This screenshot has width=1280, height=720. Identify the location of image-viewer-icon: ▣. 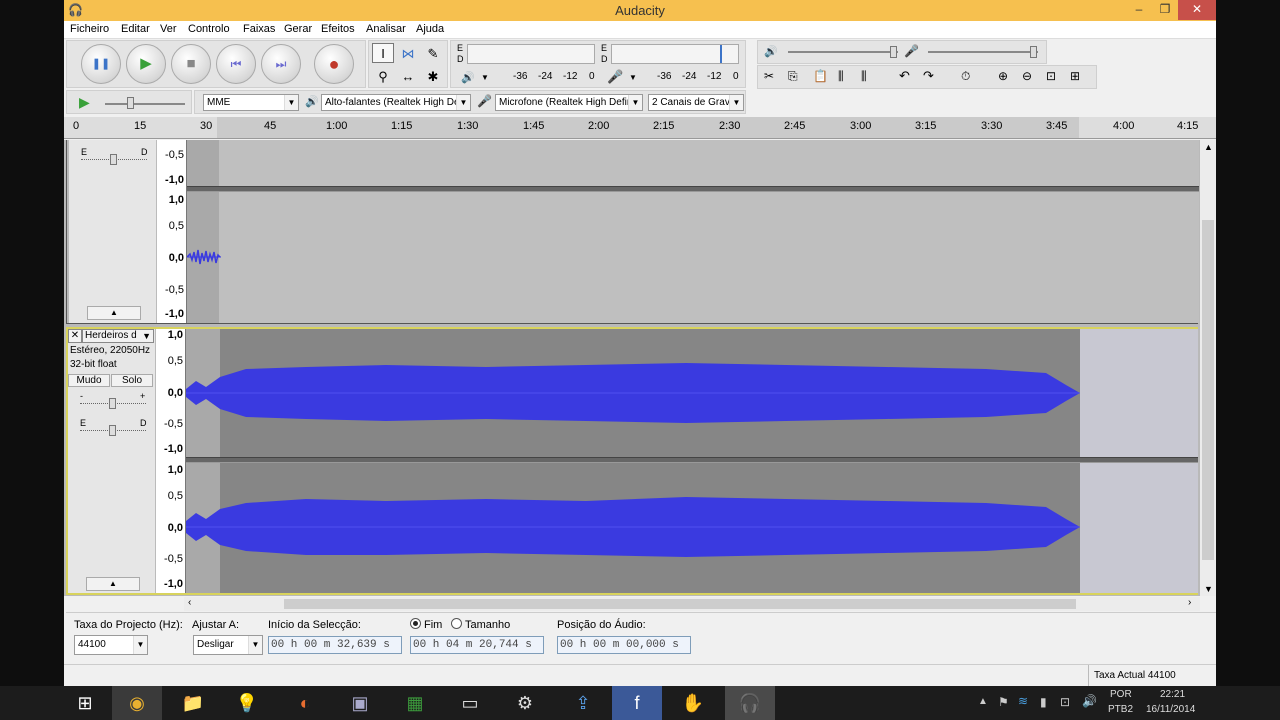
(360, 703).